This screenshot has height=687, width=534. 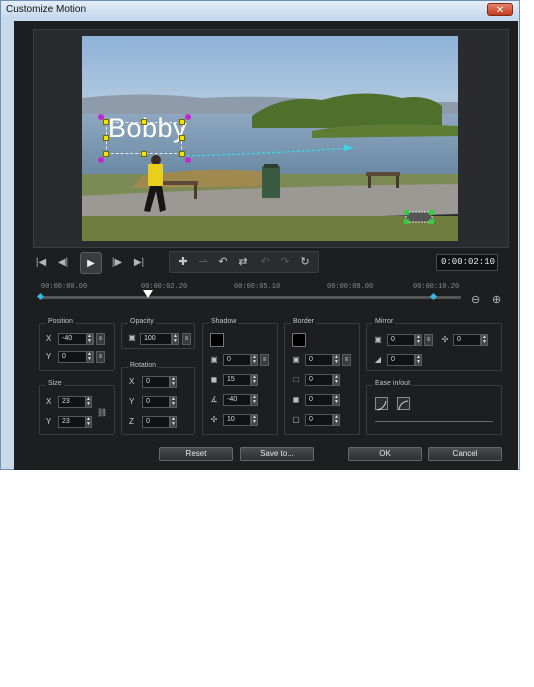 I want to click on size-x-stepper: ▲ ▼, so click(x=88, y=402).